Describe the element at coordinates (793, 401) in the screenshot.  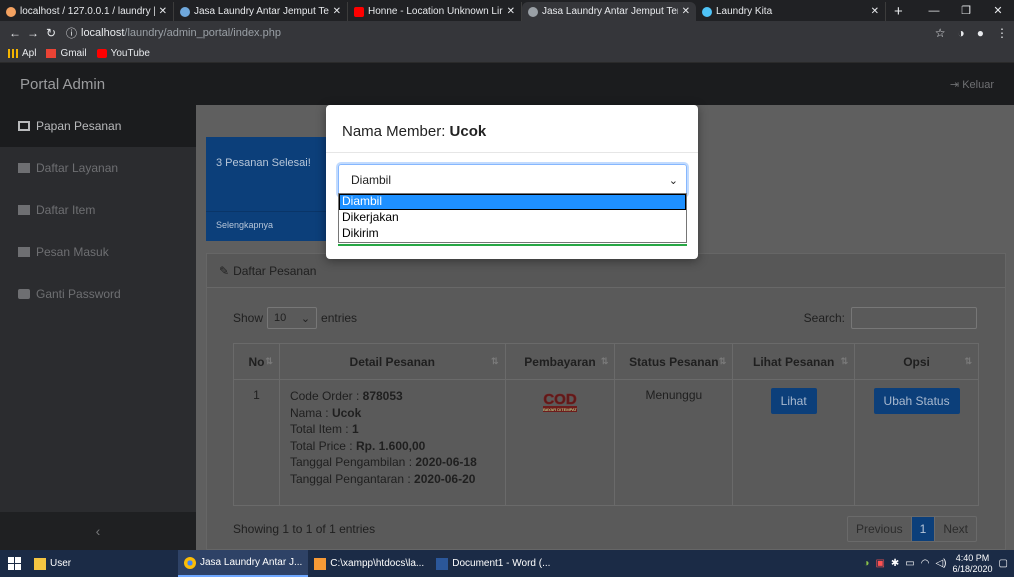
I see `view-order-button: Lihat` at that location.